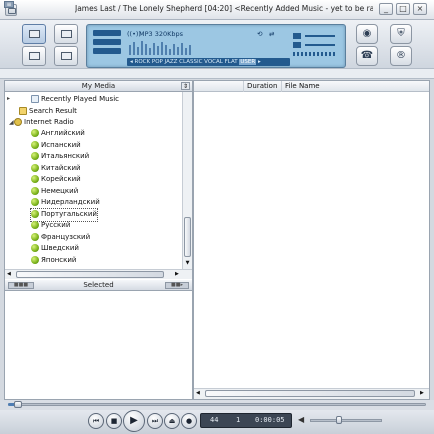 This screenshot has height=434, width=434. I want to click on open-file-button: ⏏, so click(172, 421).